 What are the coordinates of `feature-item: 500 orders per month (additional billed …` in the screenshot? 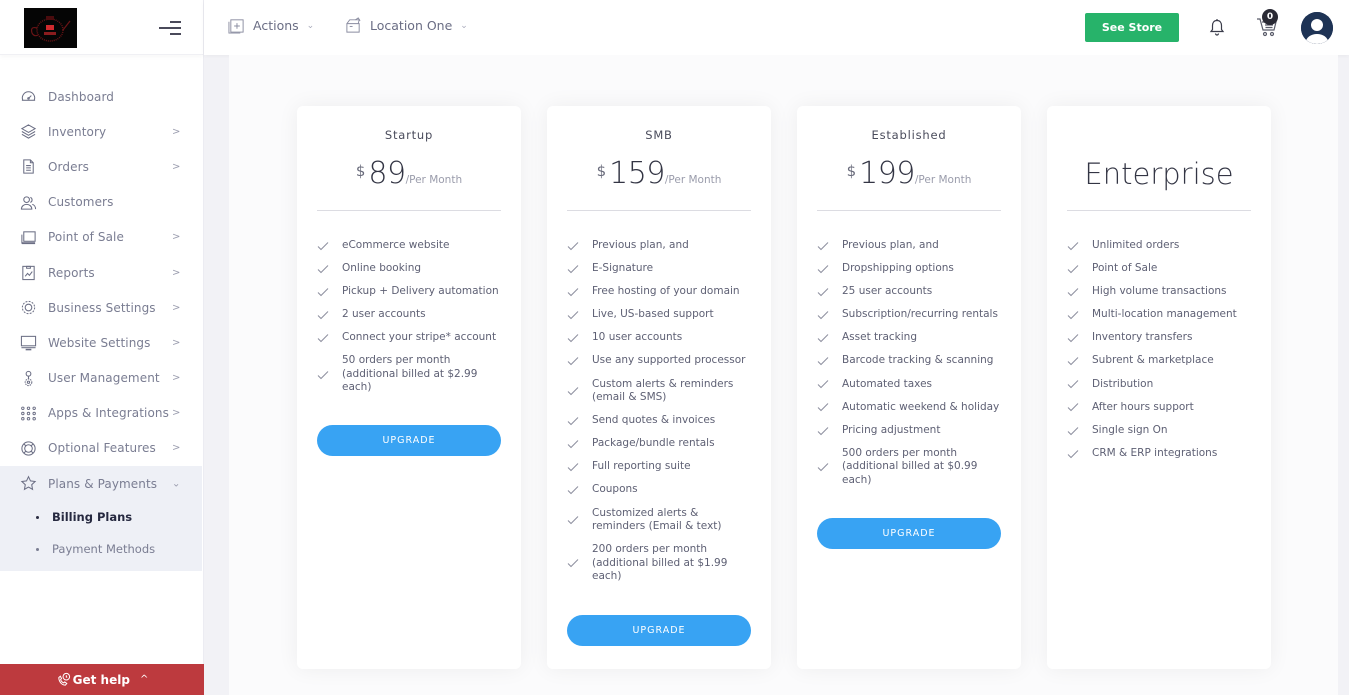 It's located at (910, 467).